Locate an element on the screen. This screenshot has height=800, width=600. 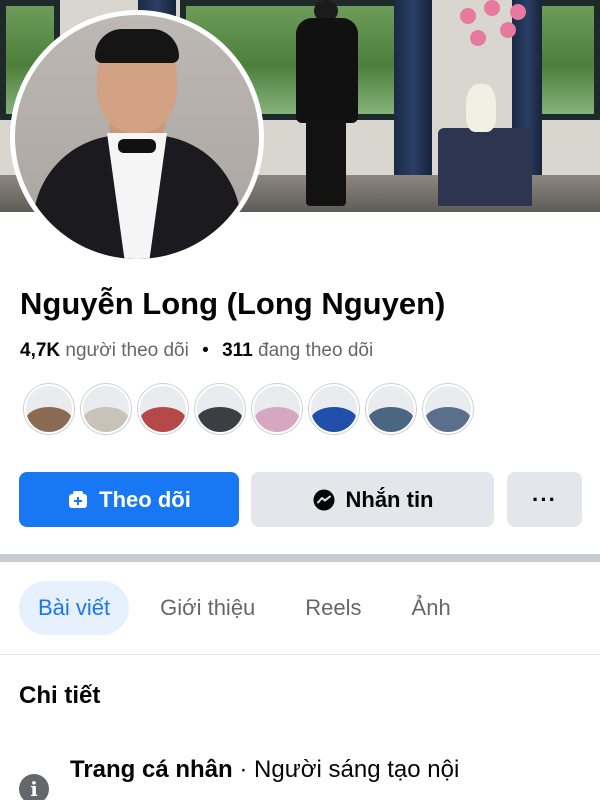
more-options-button: ··· is located at coordinates (544, 499).